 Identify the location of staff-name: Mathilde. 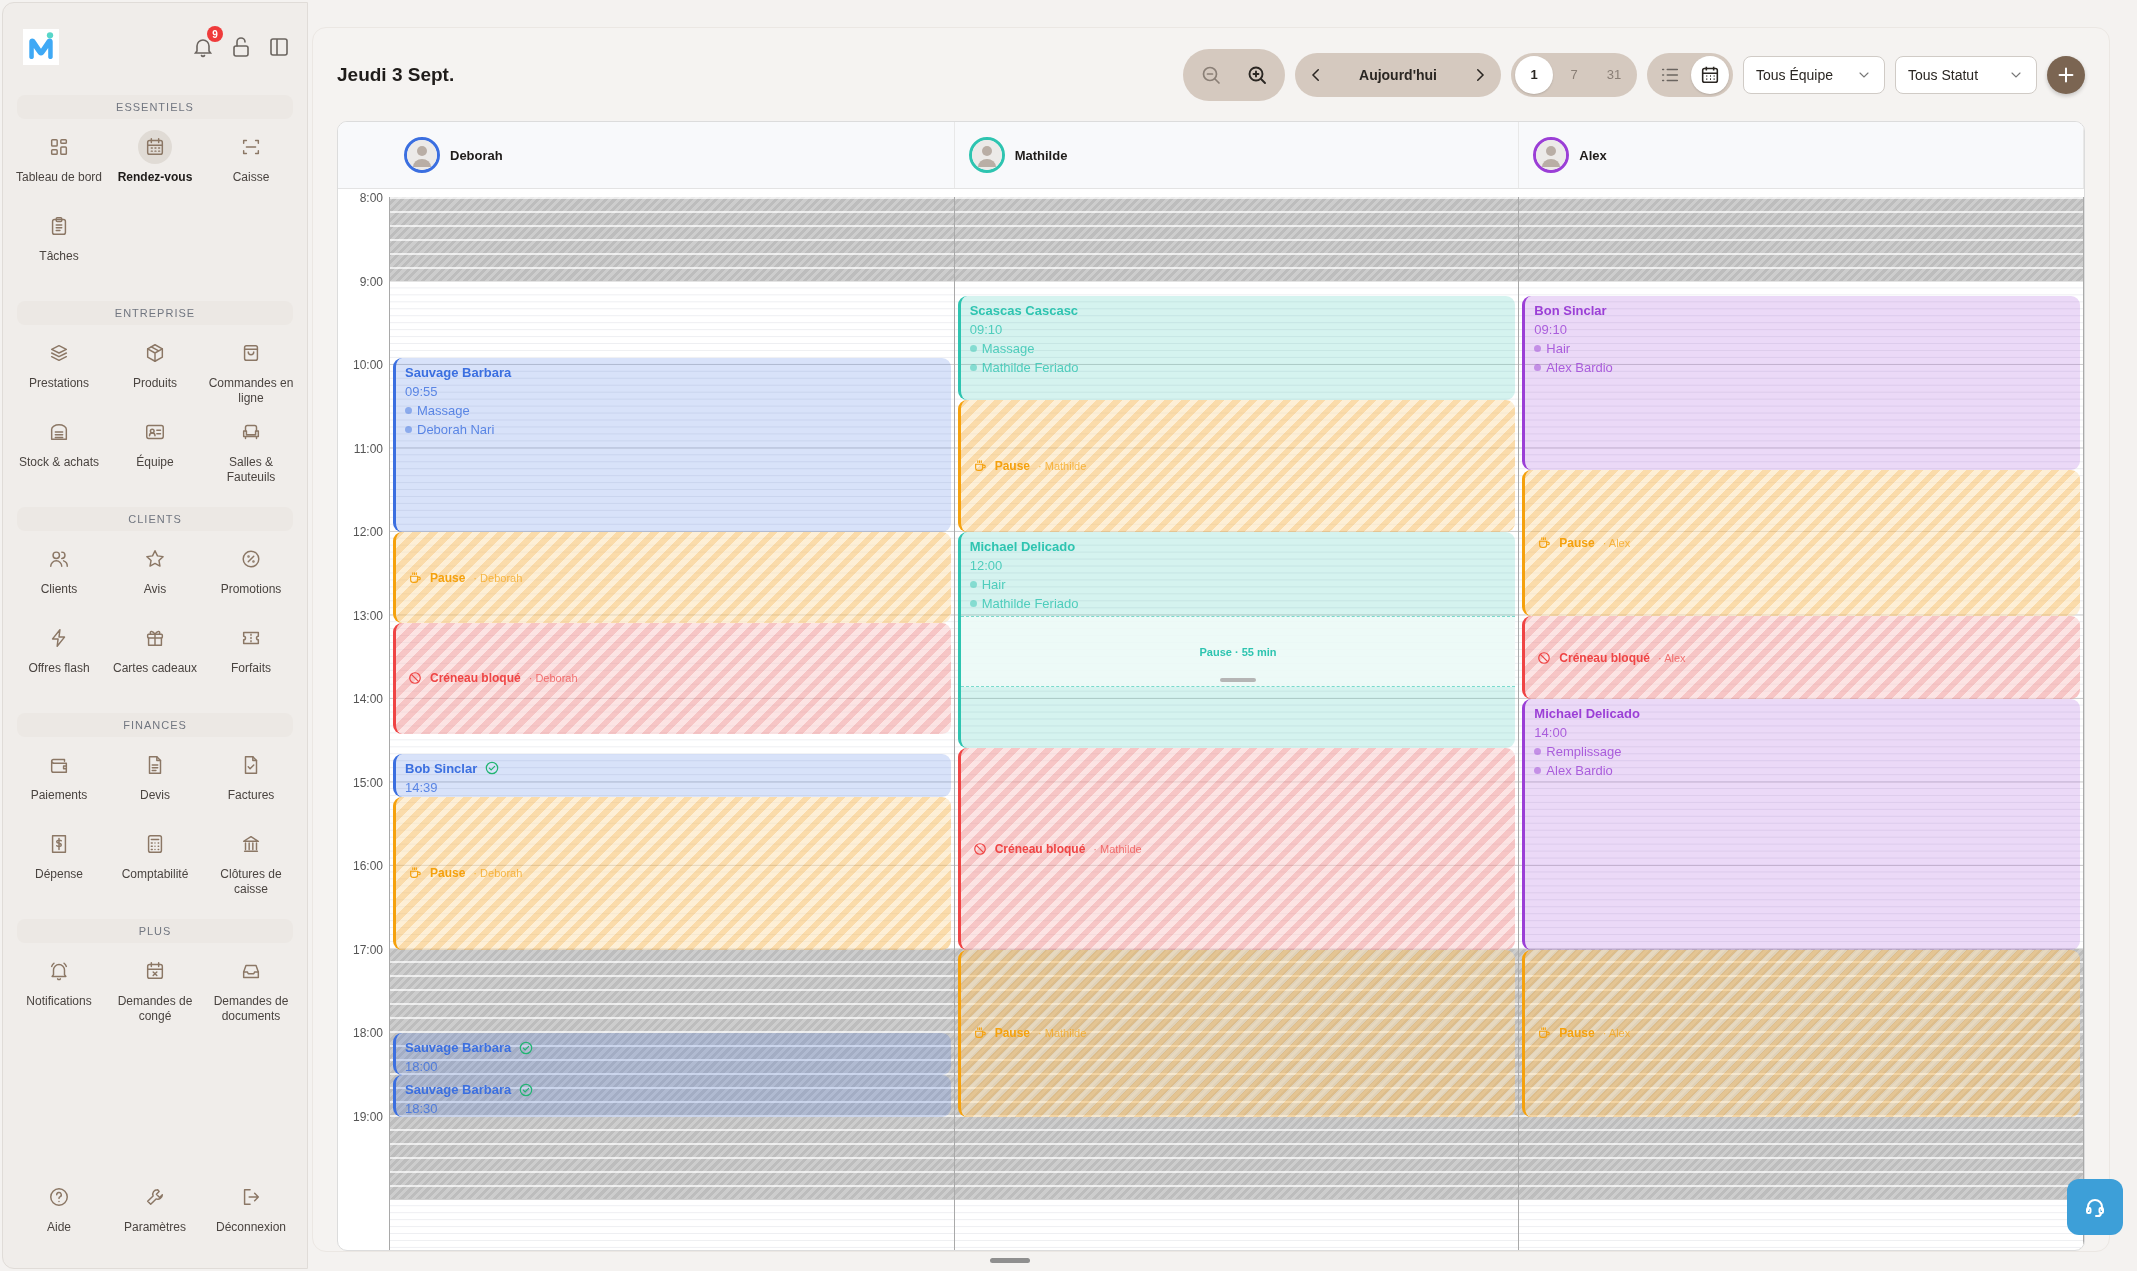
(1041, 155).